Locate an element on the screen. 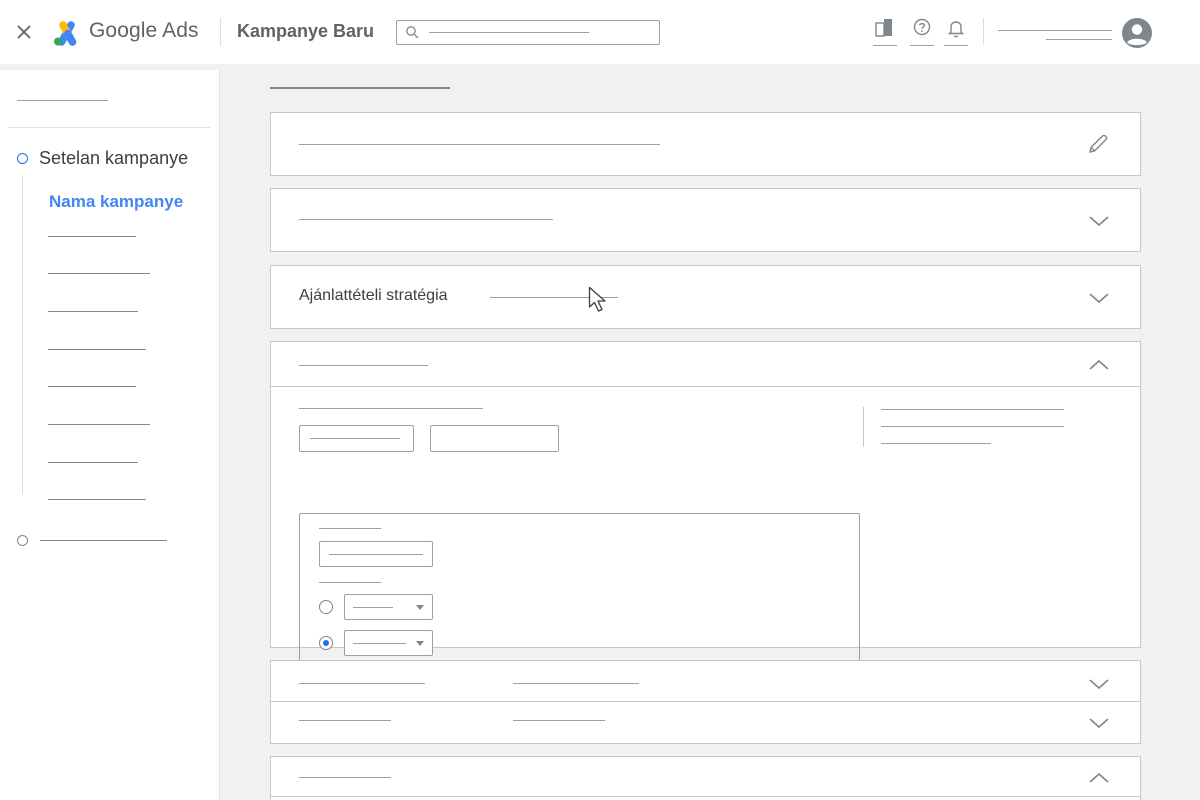  step-item-next is located at coordinates (103, 540).